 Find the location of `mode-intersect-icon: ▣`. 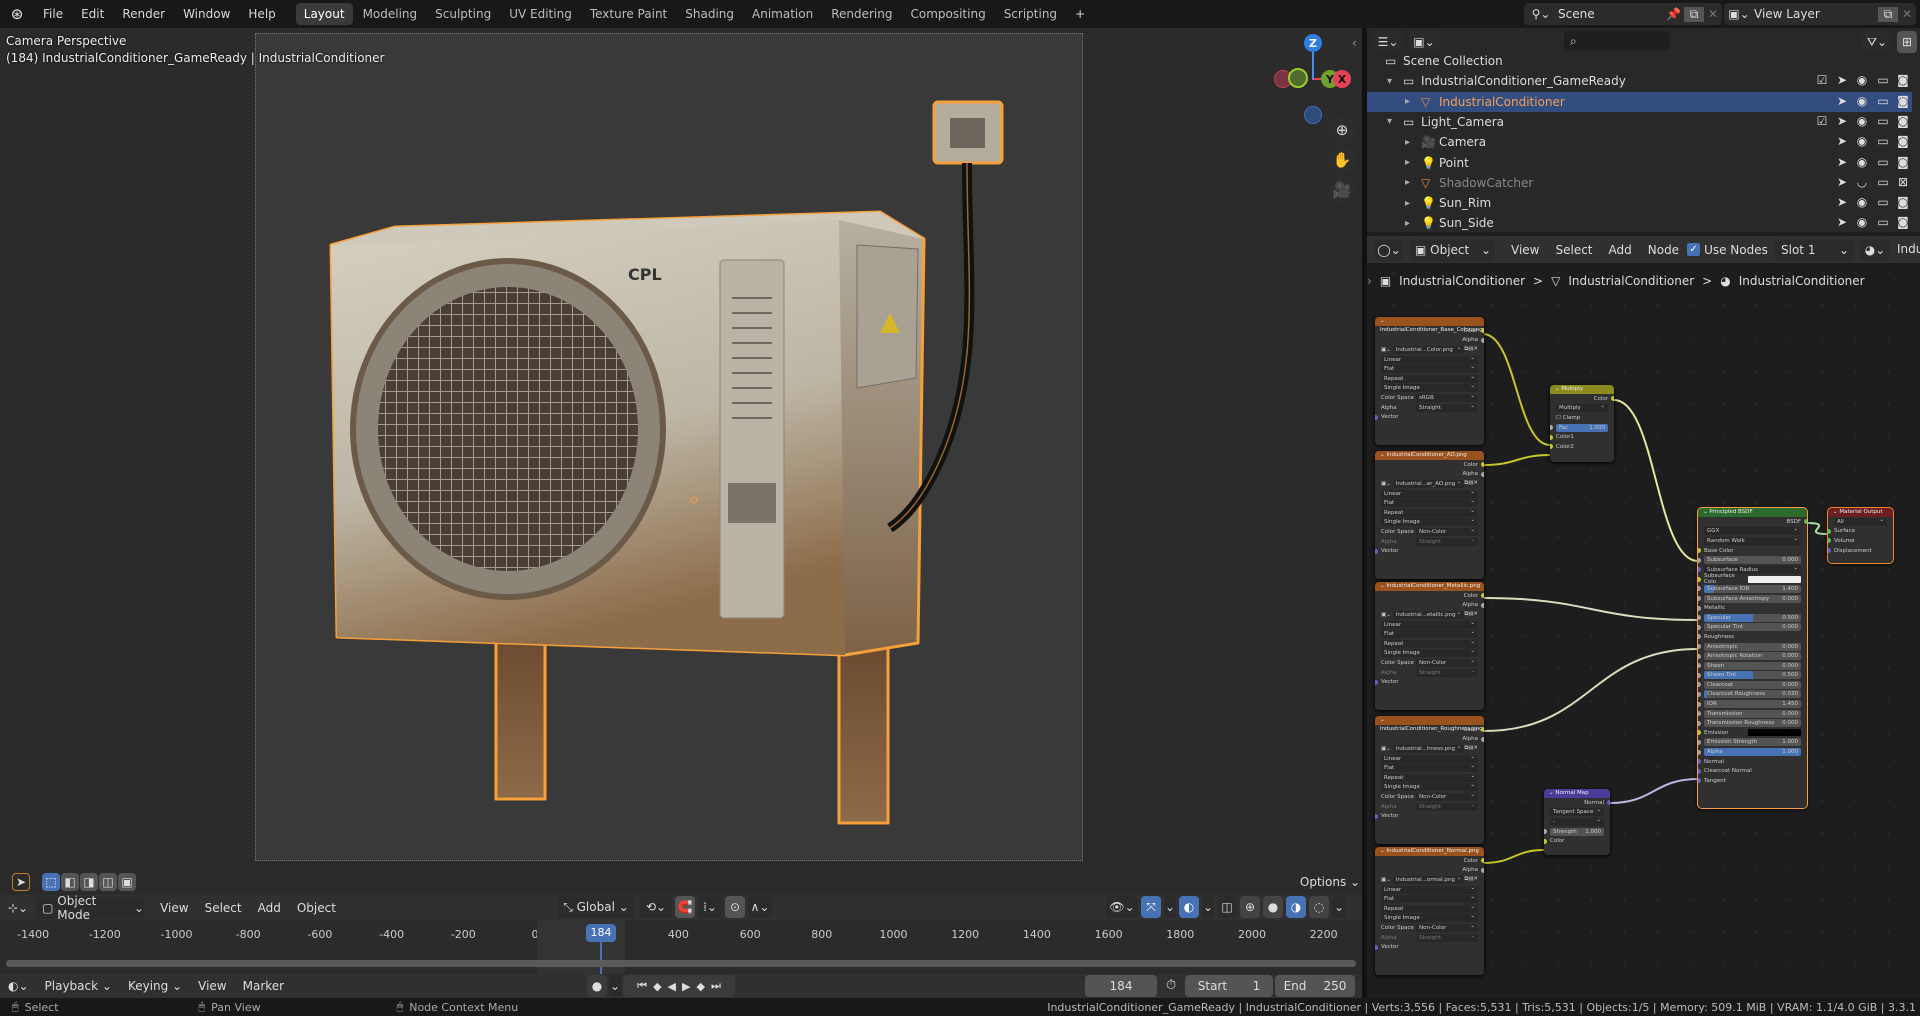

mode-intersect-icon: ▣ is located at coordinates (127, 882).